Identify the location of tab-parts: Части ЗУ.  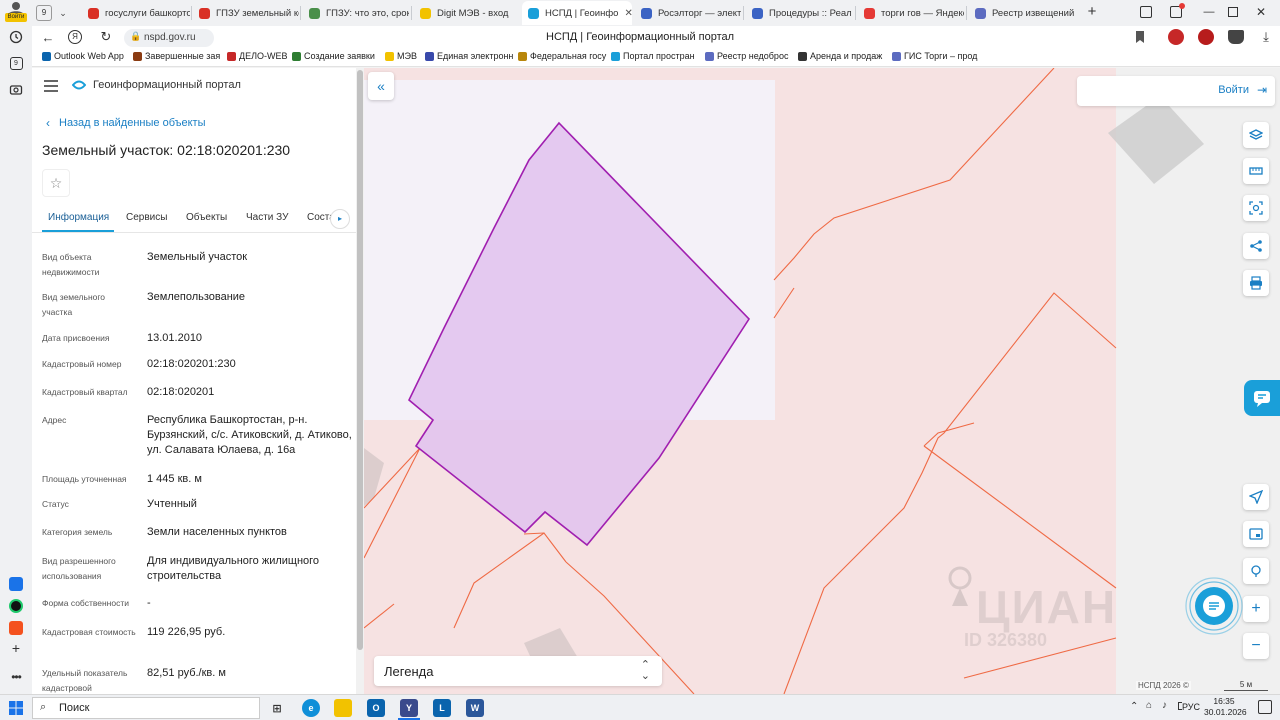
(267, 217).